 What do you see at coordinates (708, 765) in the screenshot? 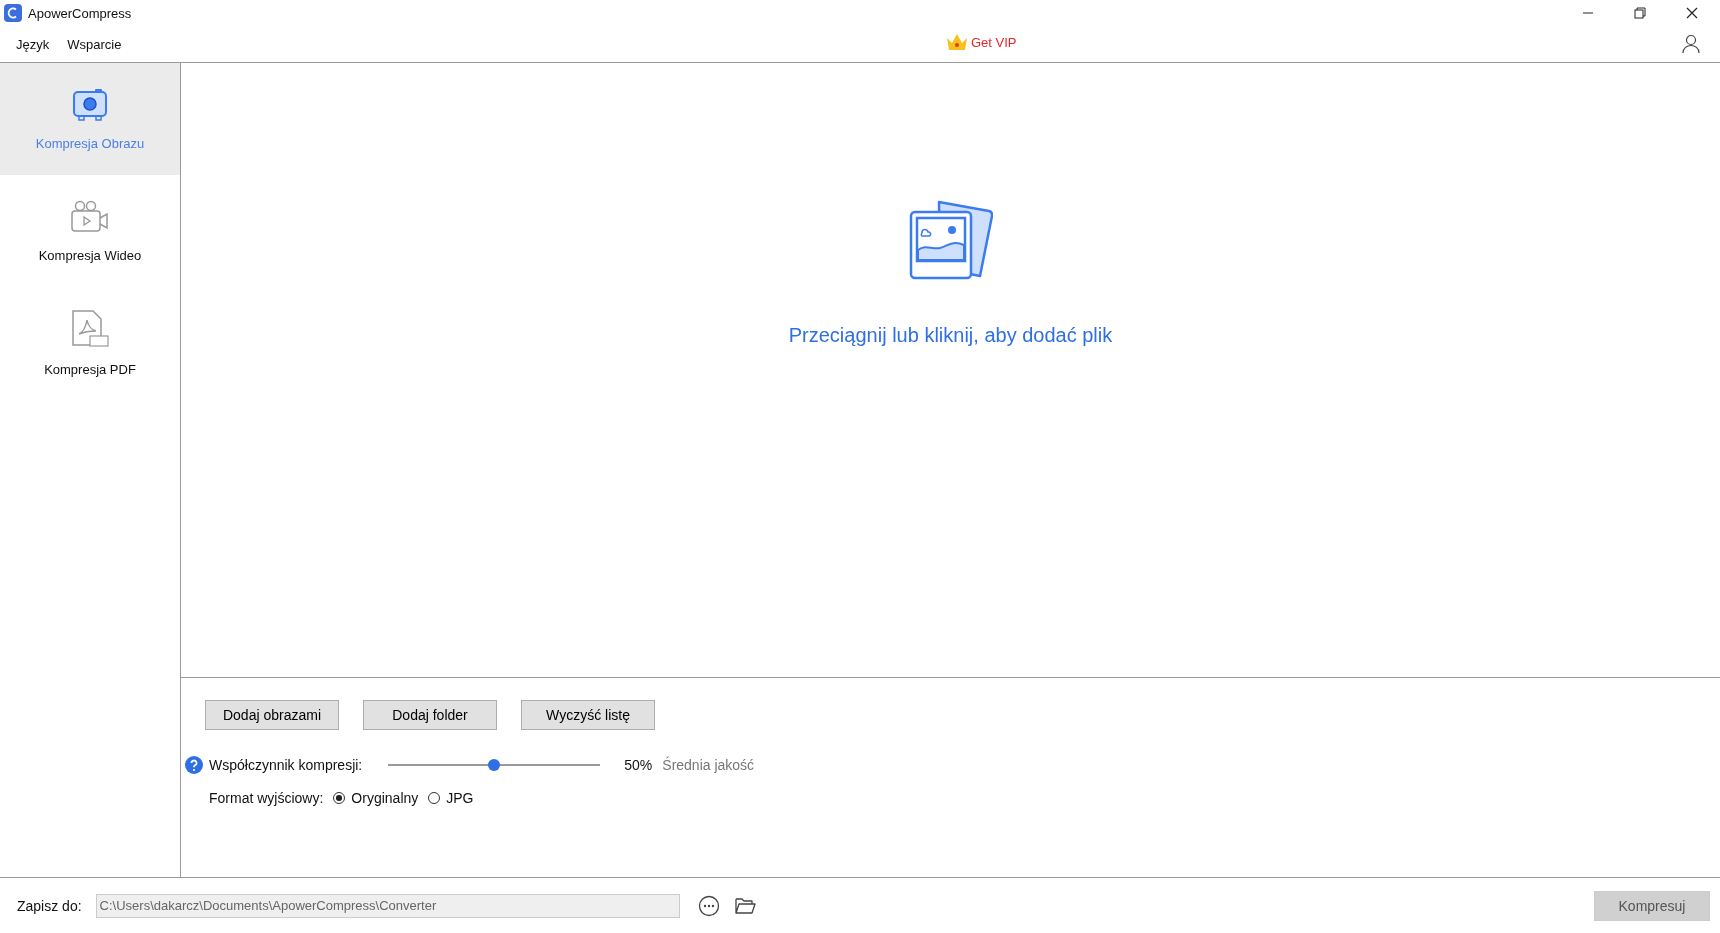
I see `quality-label: Średnia jakość` at bounding box center [708, 765].